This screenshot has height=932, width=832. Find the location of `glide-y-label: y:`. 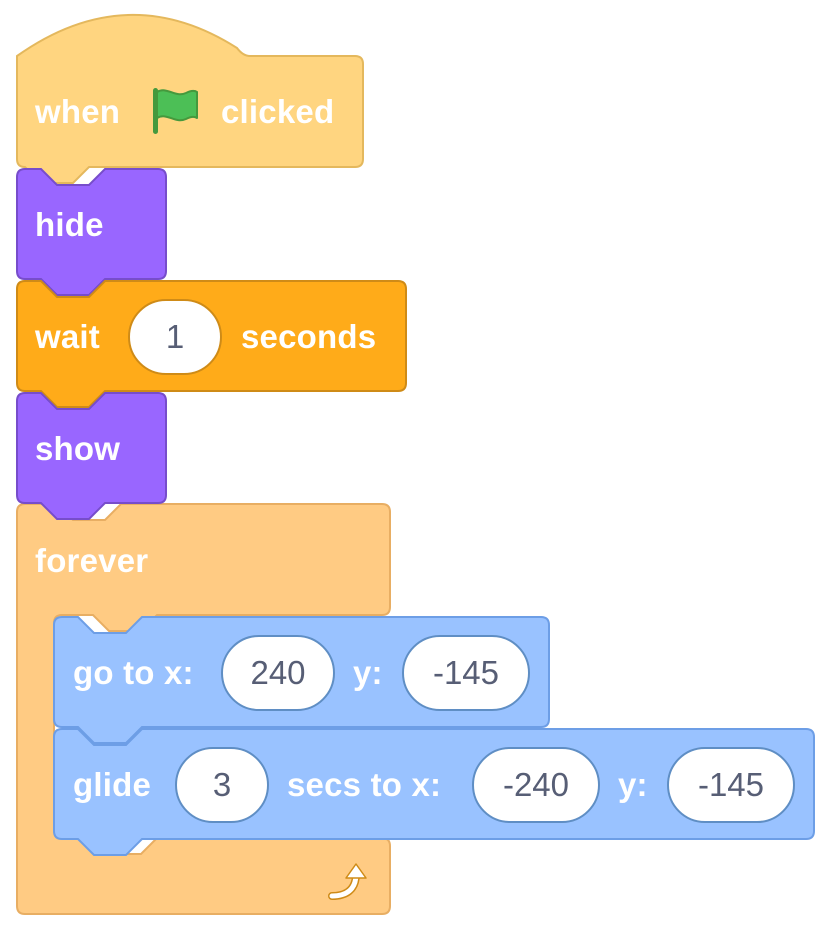

glide-y-label: y: is located at coordinates (633, 784).